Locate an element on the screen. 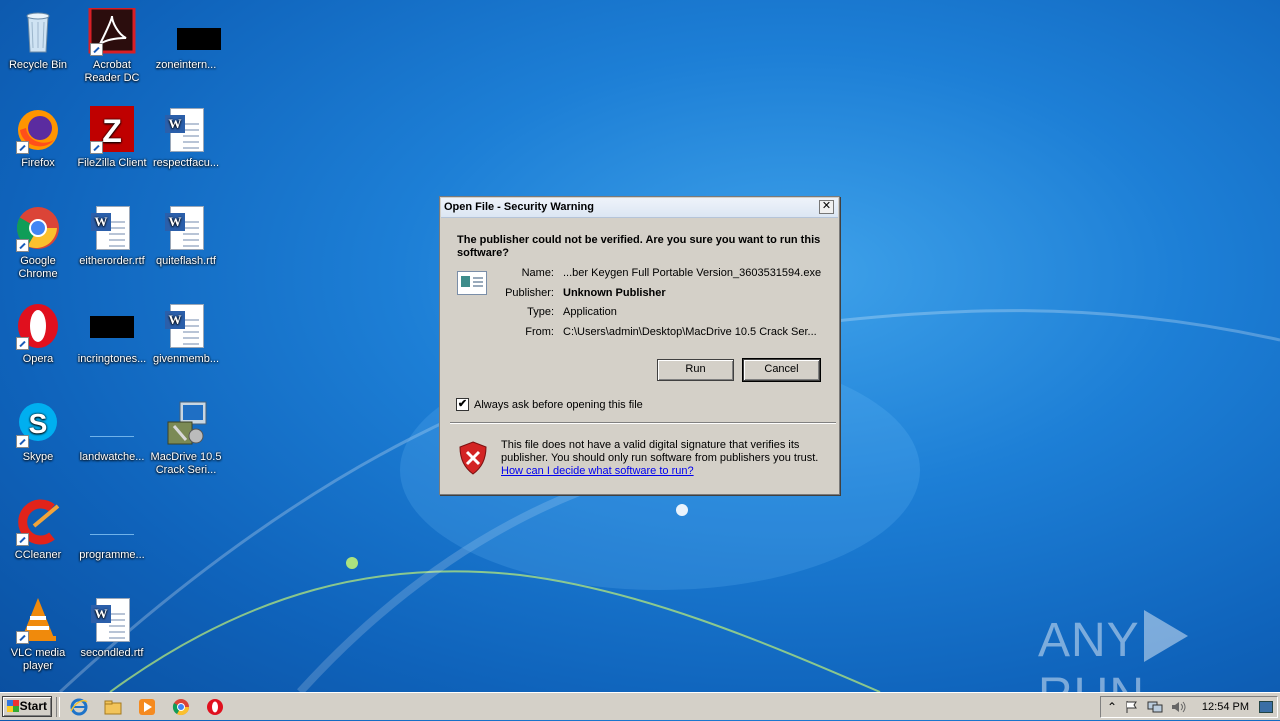 The width and height of the screenshot is (1280, 721). desktop-icon-recycle-bin: Recycle Bin is located at coordinates (38, 40).